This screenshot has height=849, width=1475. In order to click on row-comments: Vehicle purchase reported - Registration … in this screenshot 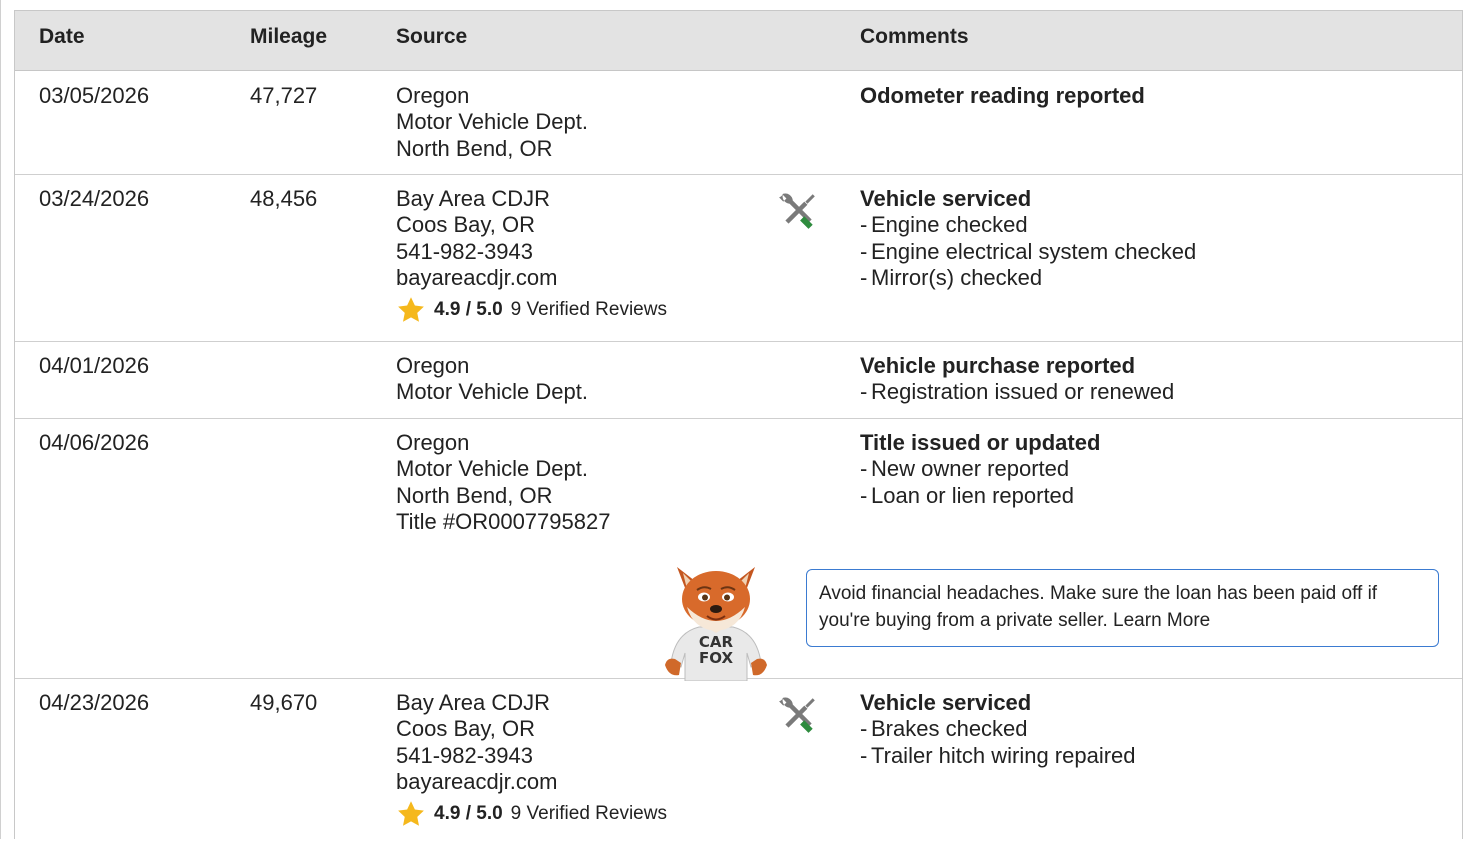, I will do `click(1017, 379)`.